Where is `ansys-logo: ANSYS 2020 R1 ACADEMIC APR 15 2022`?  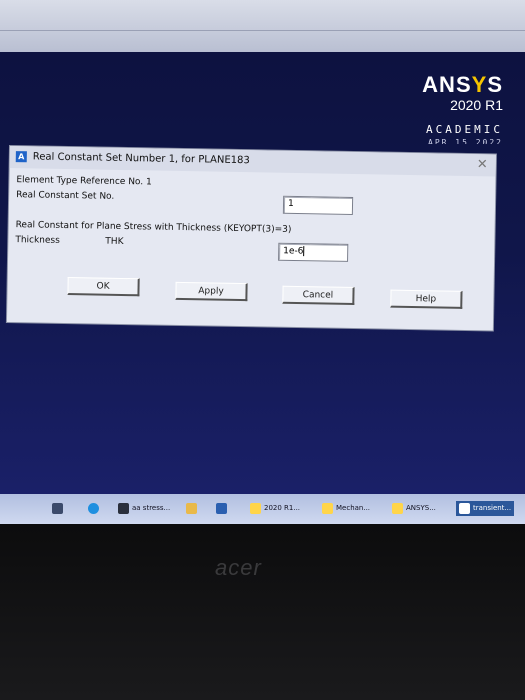 ansys-logo: ANSYS 2020 R1 ACADEMIC APR 15 2022 is located at coordinates (462, 108).